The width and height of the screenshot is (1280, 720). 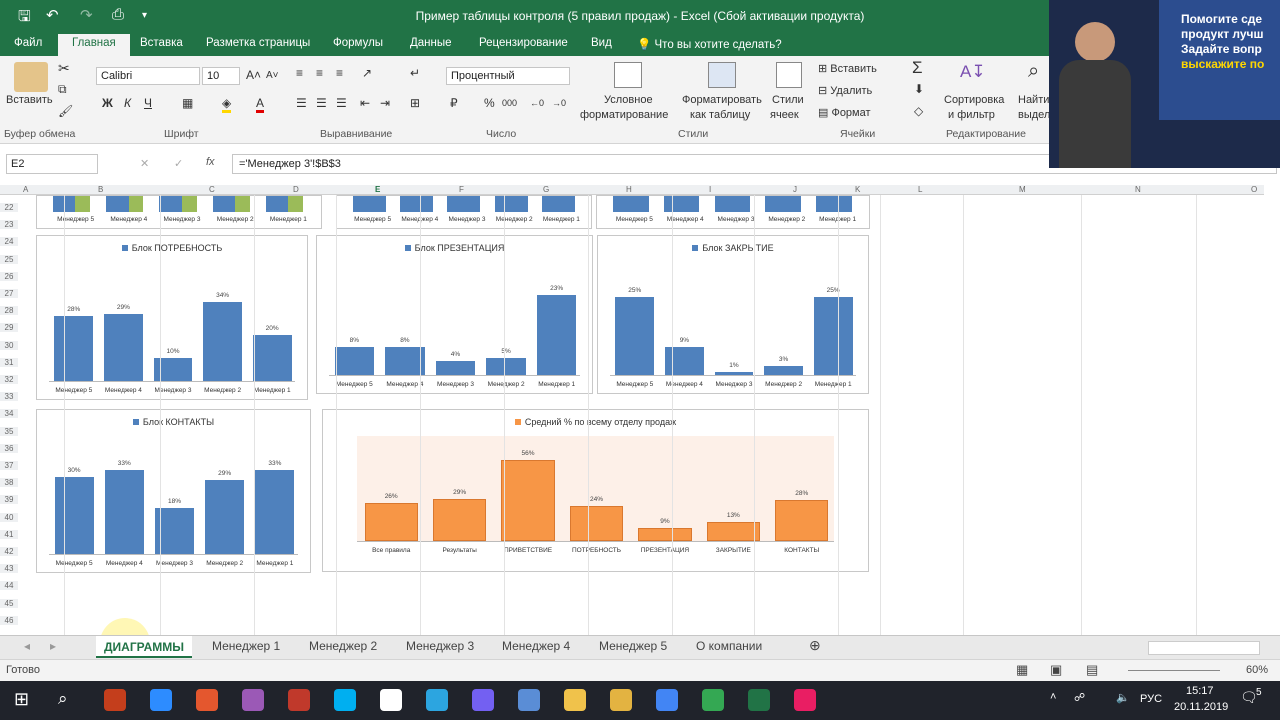 I want to click on sheet-tab-manager-5: Менеджер 5, so click(x=633, y=646).